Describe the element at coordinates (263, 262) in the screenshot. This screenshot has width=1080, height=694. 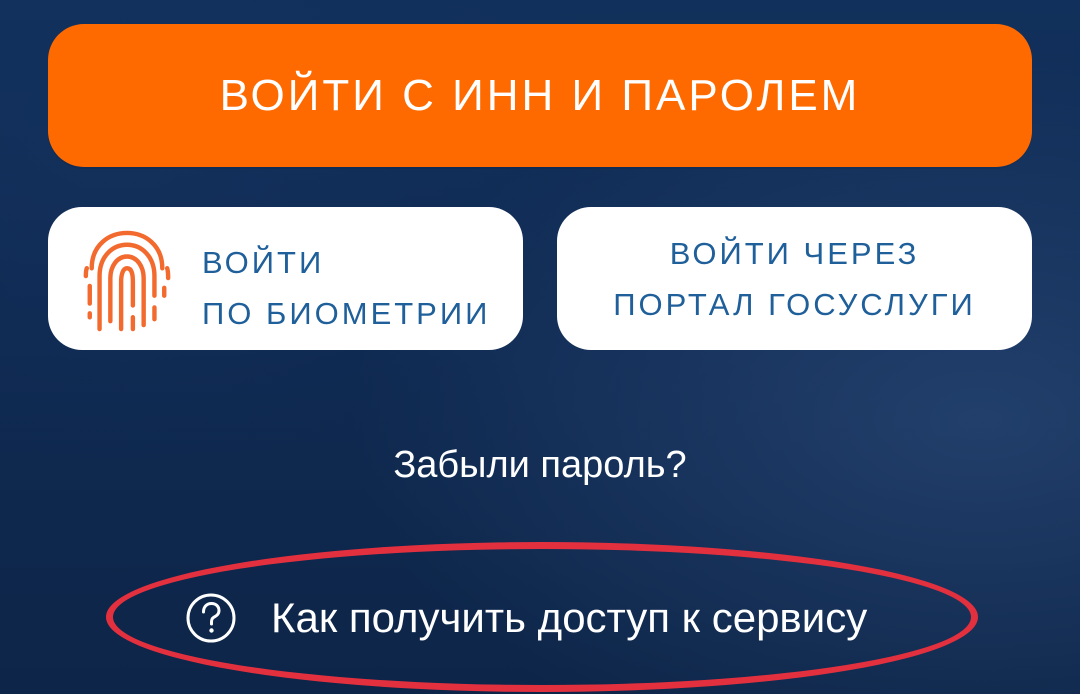
I see `biometry-line1: ВОЙТИ` at that location.